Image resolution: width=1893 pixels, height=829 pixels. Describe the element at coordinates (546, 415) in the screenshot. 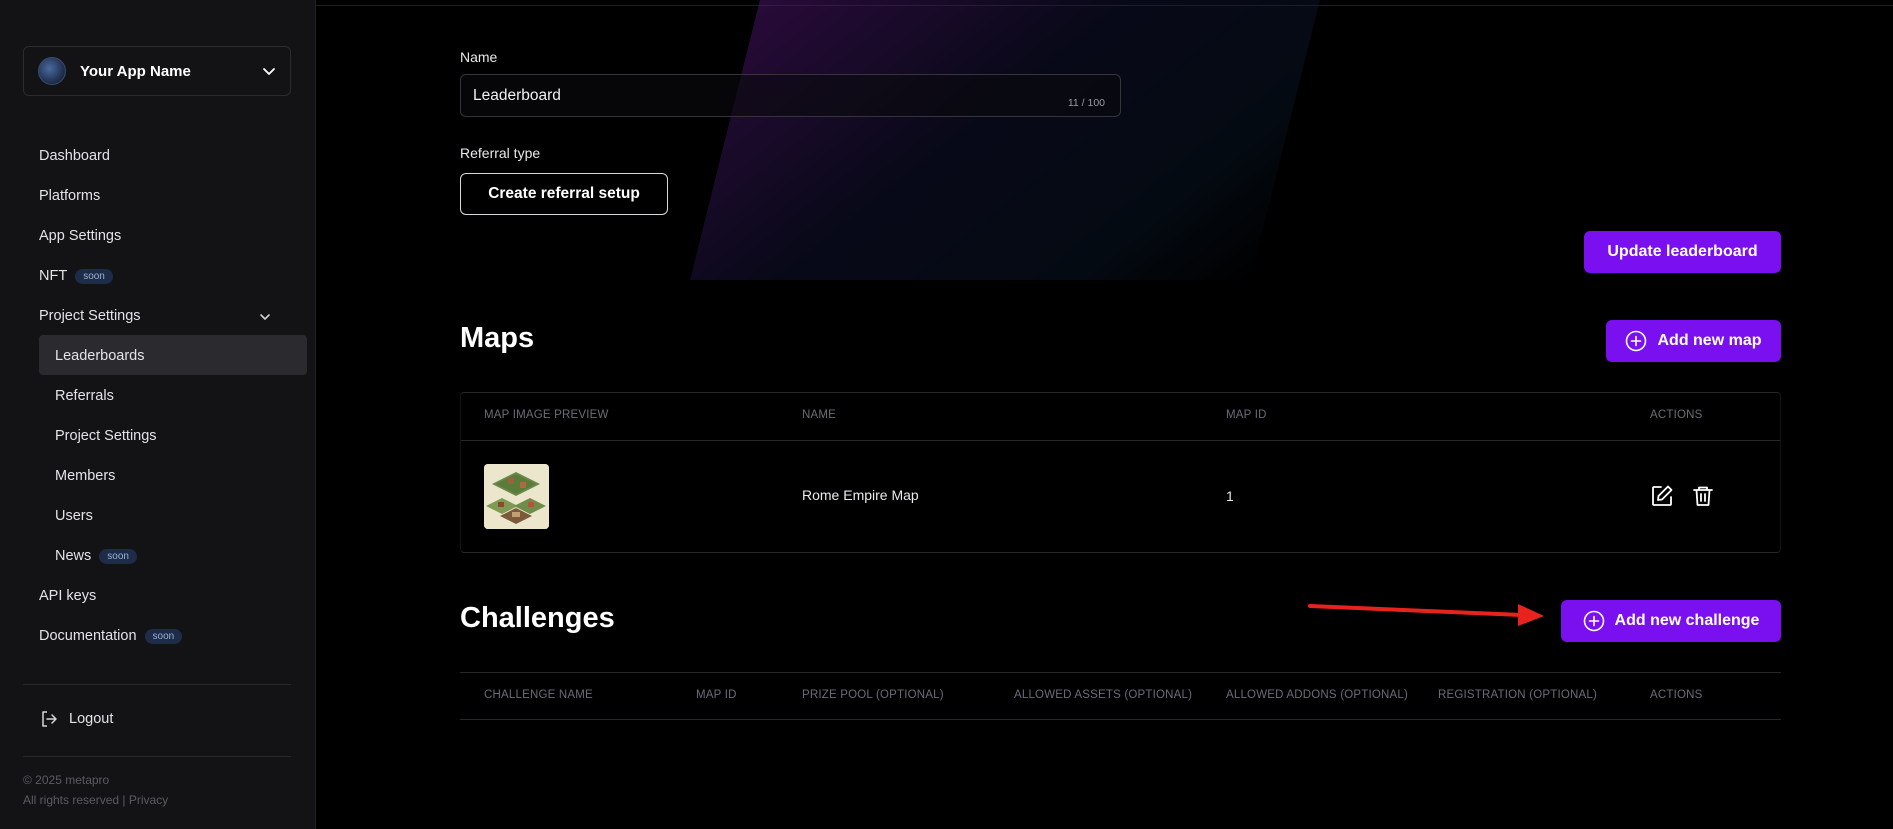

I see `column-header: MAP IMAGE PREVIEW` at that location.